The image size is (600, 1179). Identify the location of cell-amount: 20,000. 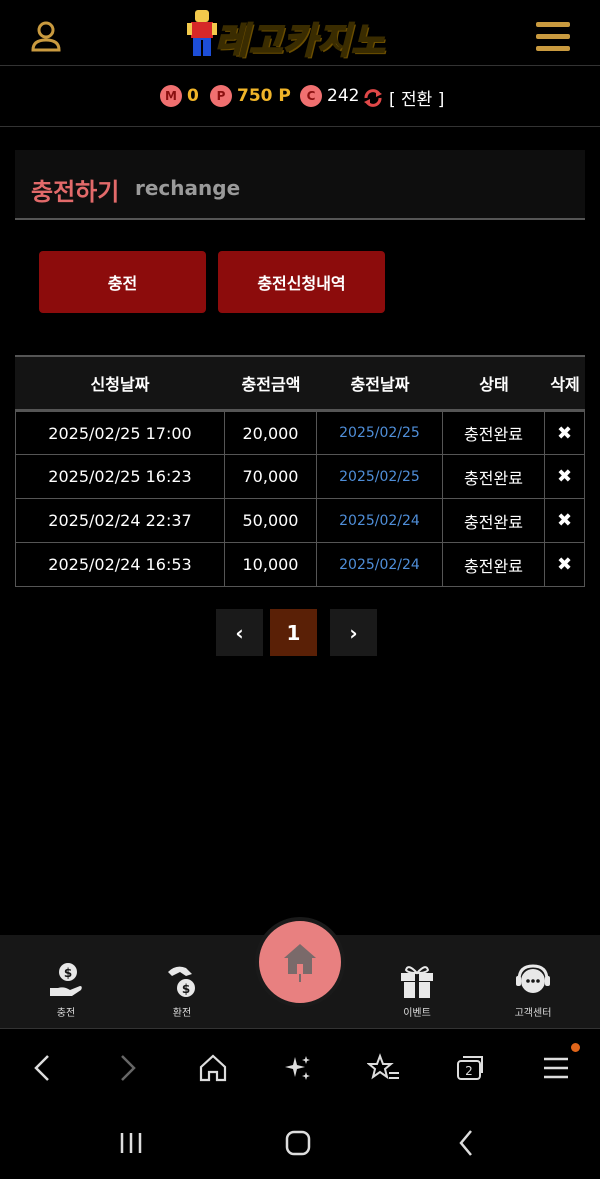
(271, 433).